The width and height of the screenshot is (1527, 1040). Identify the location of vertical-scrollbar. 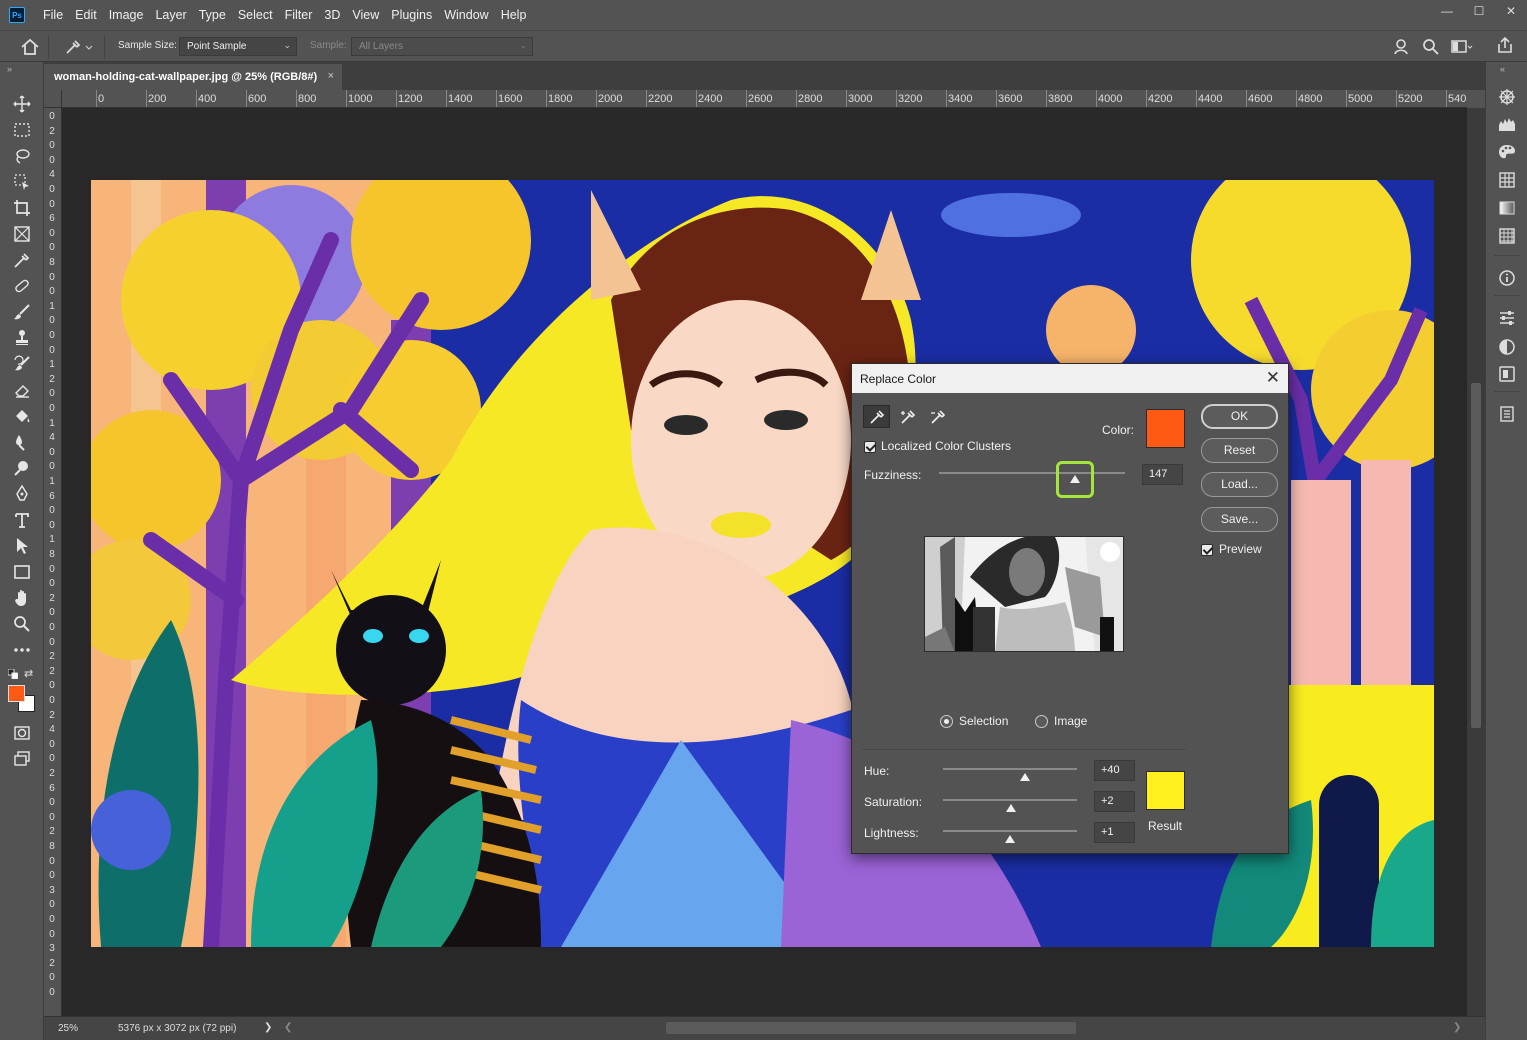
(1476, 562).